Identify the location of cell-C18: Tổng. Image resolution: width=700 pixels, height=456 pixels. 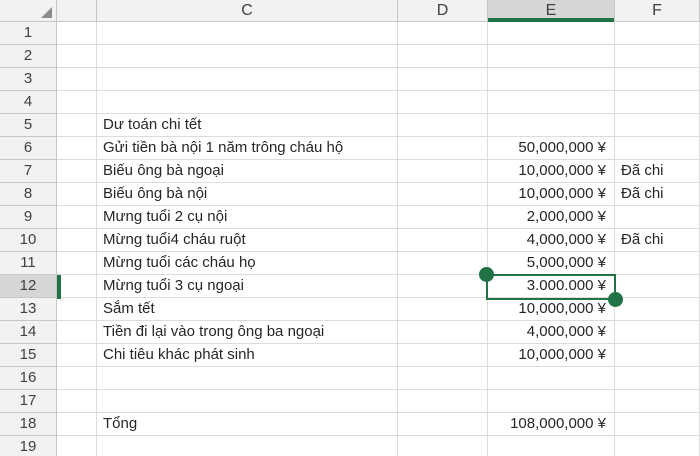
(247, 424).